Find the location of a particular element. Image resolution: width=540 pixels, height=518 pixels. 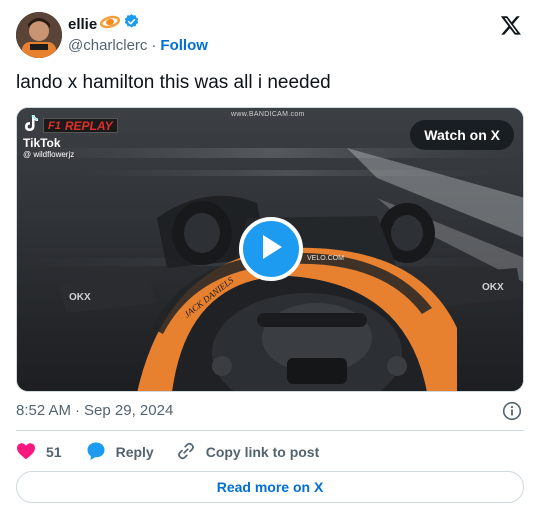

author-handle: @charlclerc is located at coordinates (107, 45).